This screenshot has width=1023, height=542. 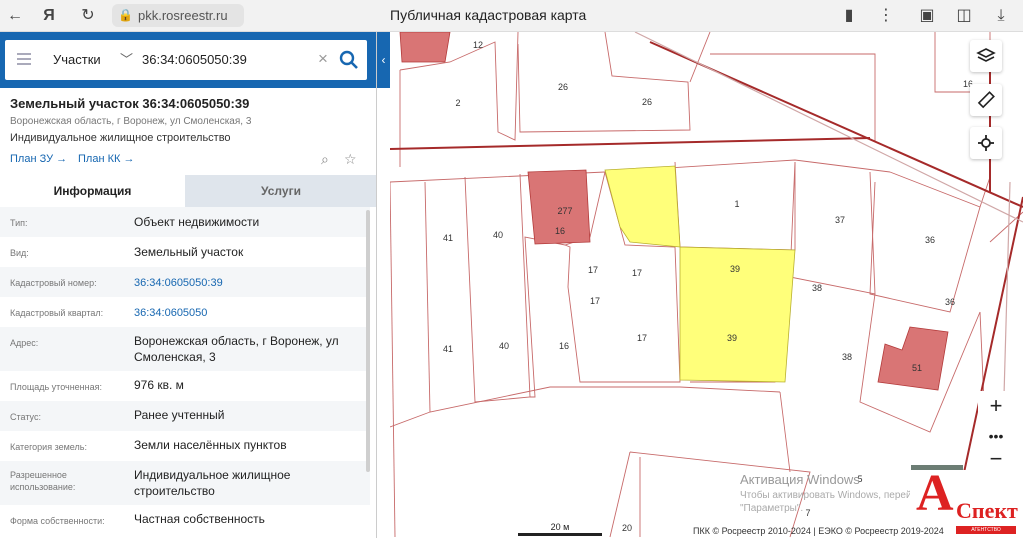 I want to click on property-value: 976 кв. м, so click(x=159, y=385).